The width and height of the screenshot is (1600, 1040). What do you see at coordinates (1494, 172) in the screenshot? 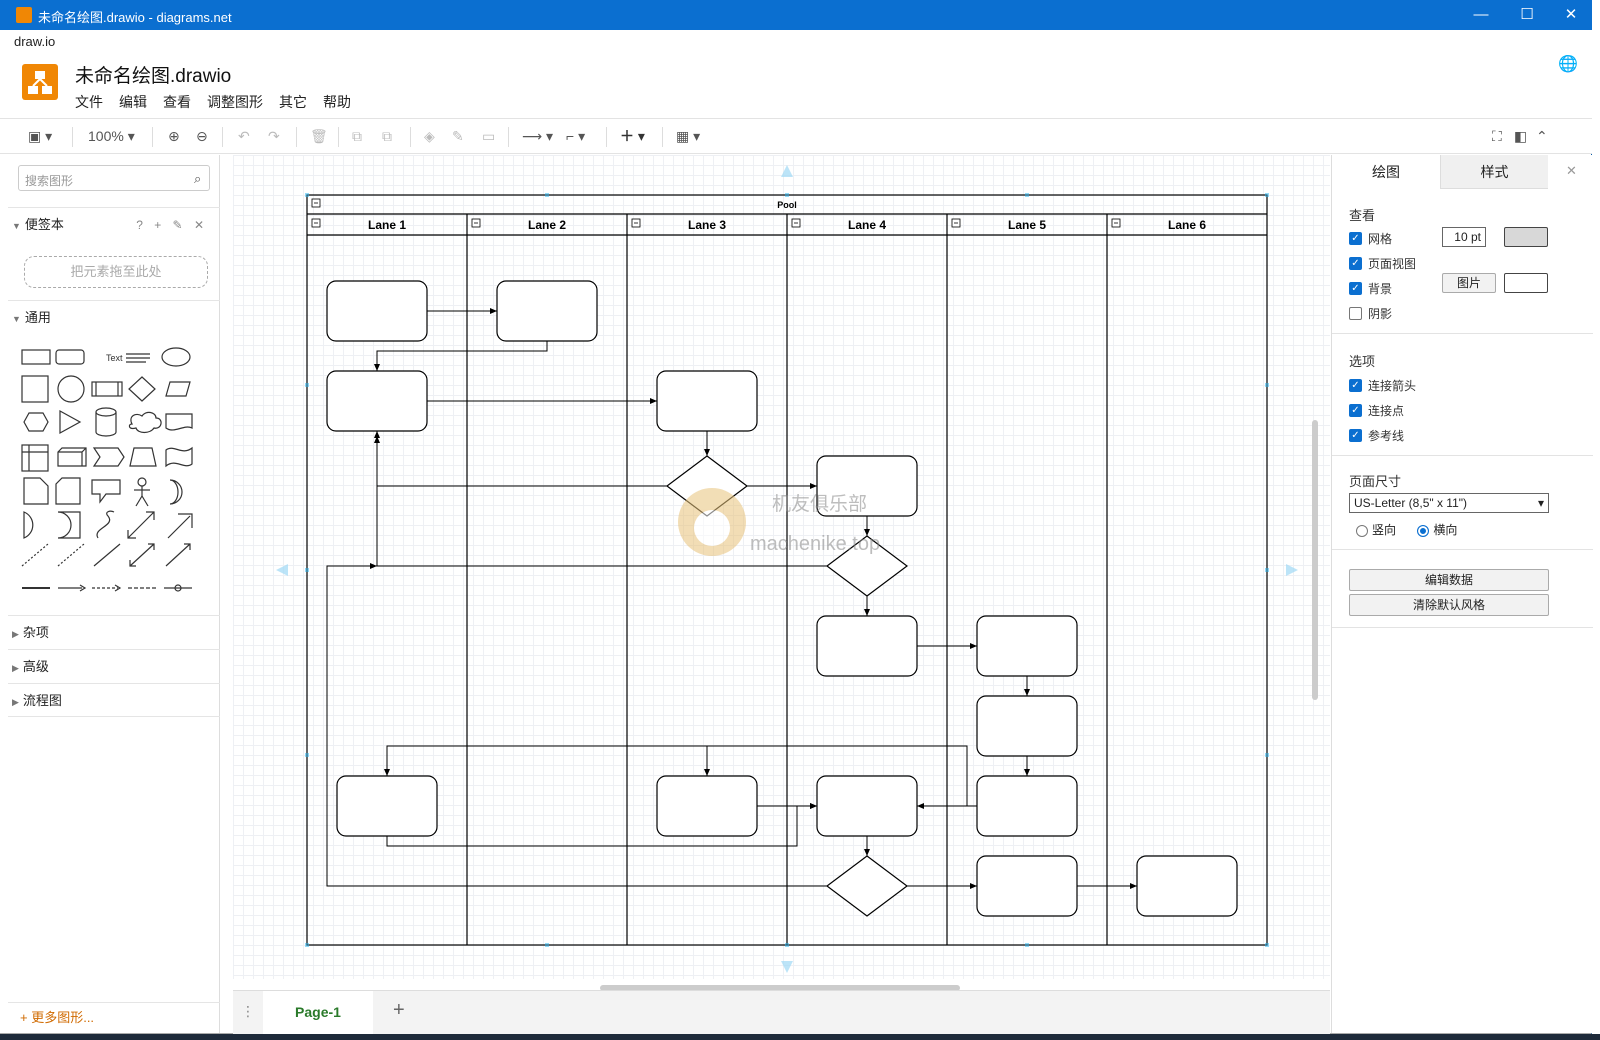
I see `tab-style: 样式` at bounding box center [1494, 172].